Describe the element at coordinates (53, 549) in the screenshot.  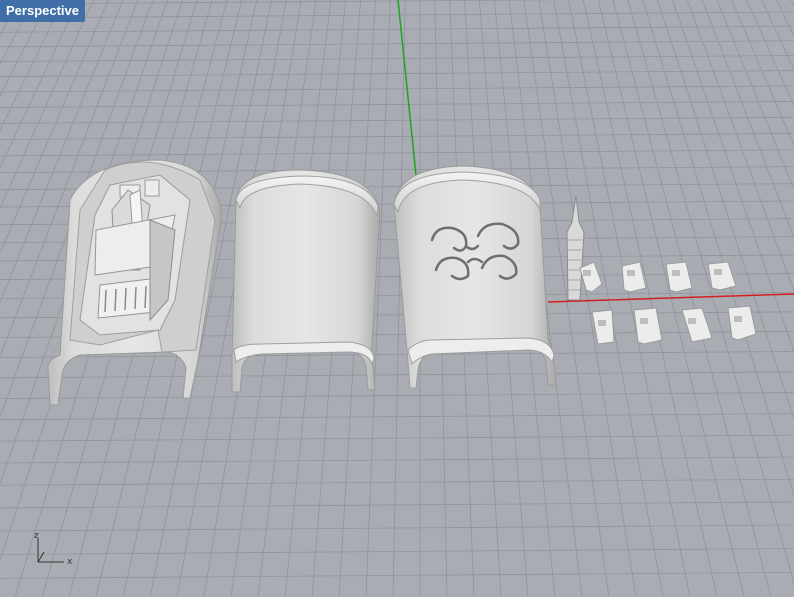
I see `axis-gizmo-icon: z x` at that location.